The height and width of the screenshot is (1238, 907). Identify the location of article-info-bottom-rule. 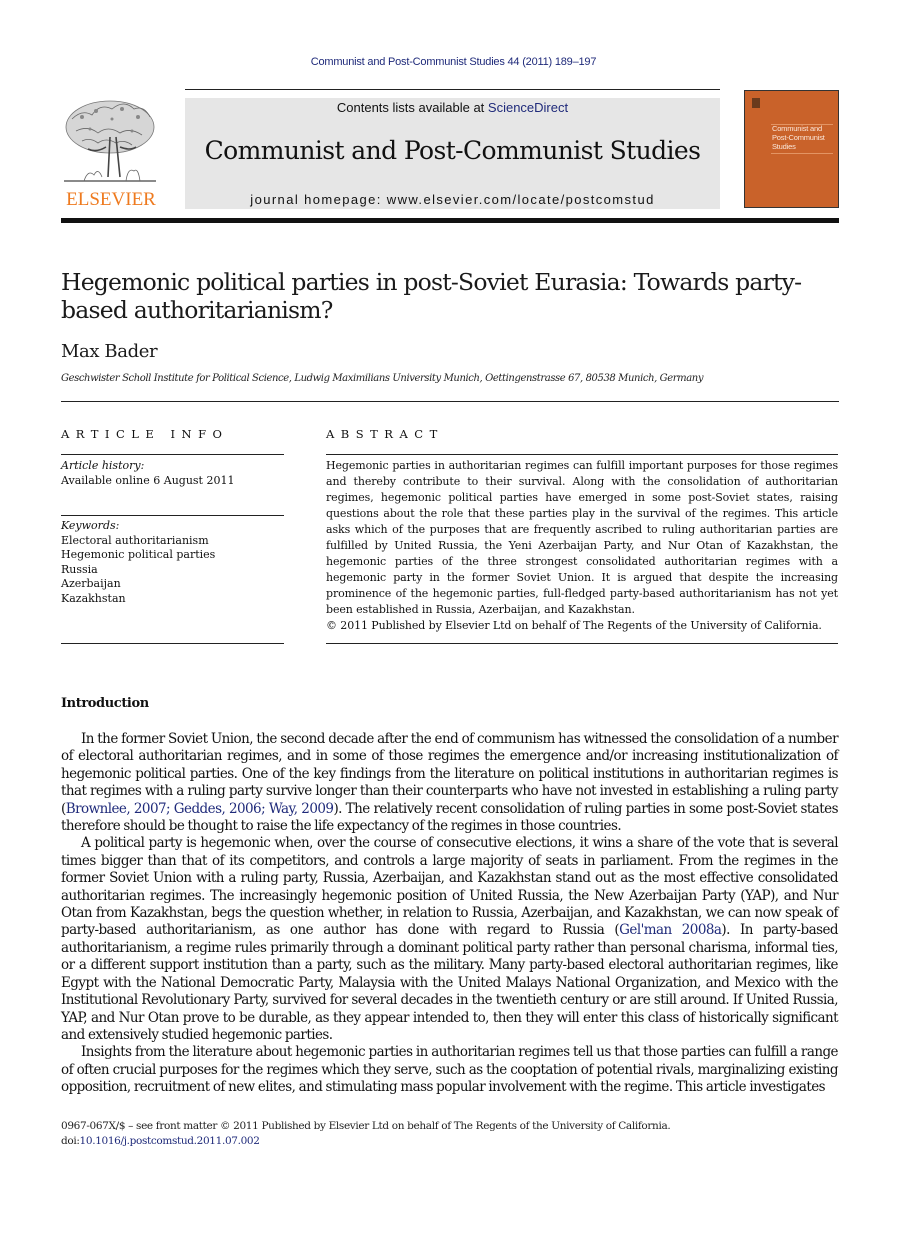
(172, 643).